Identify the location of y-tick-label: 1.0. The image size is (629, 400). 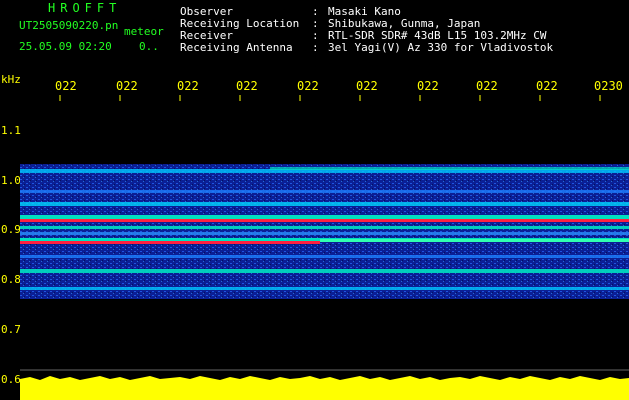
(11, 180).